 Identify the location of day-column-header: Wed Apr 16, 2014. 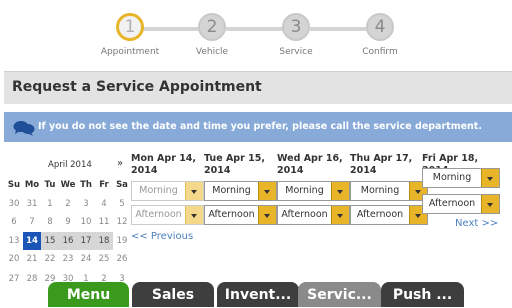
(310, 164).